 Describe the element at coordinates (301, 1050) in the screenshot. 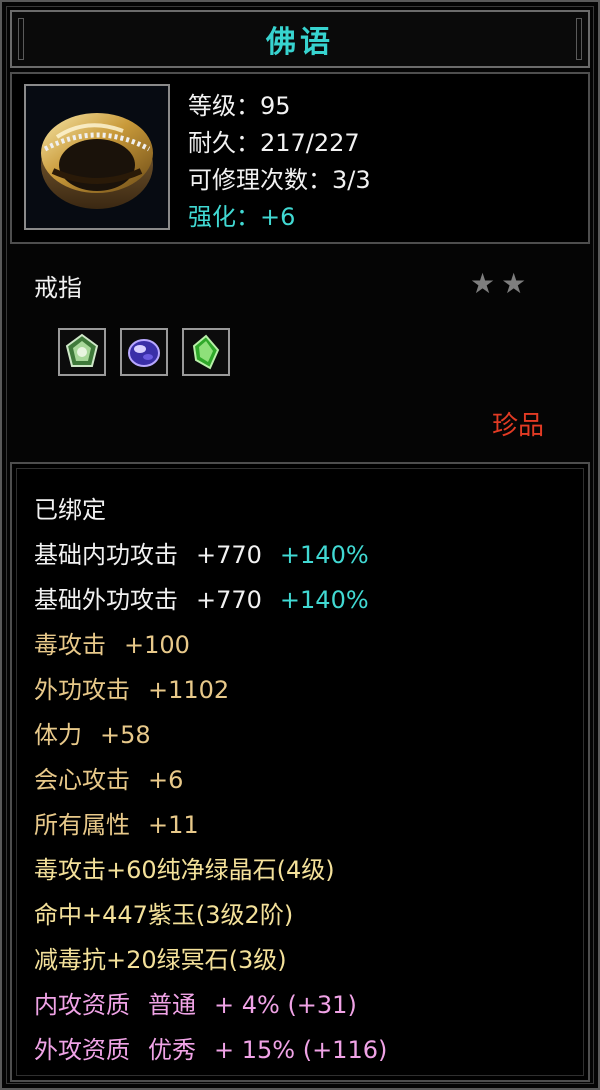

I see `aptitude-value: + 15% (+116)` at that location.